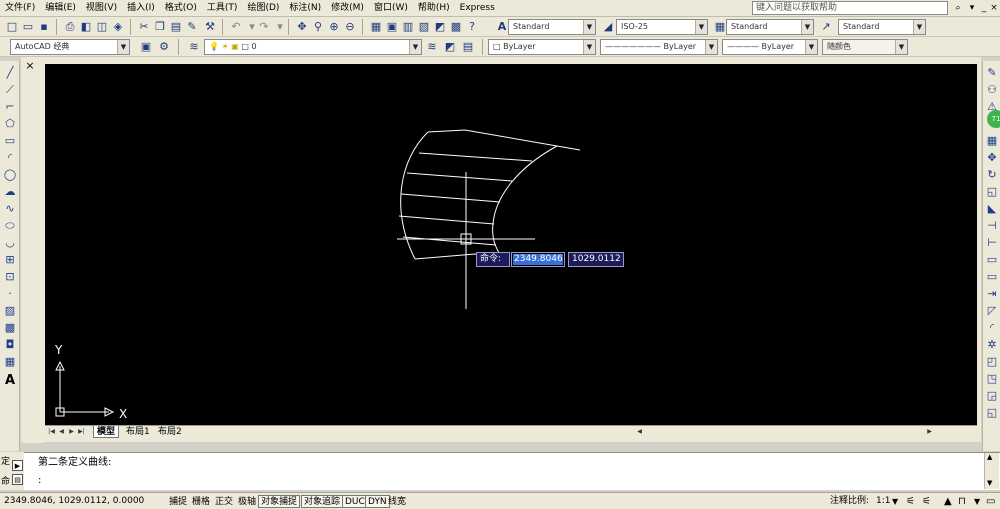  I want to click on scroll-down-icon: ▼, so click(989, 483).